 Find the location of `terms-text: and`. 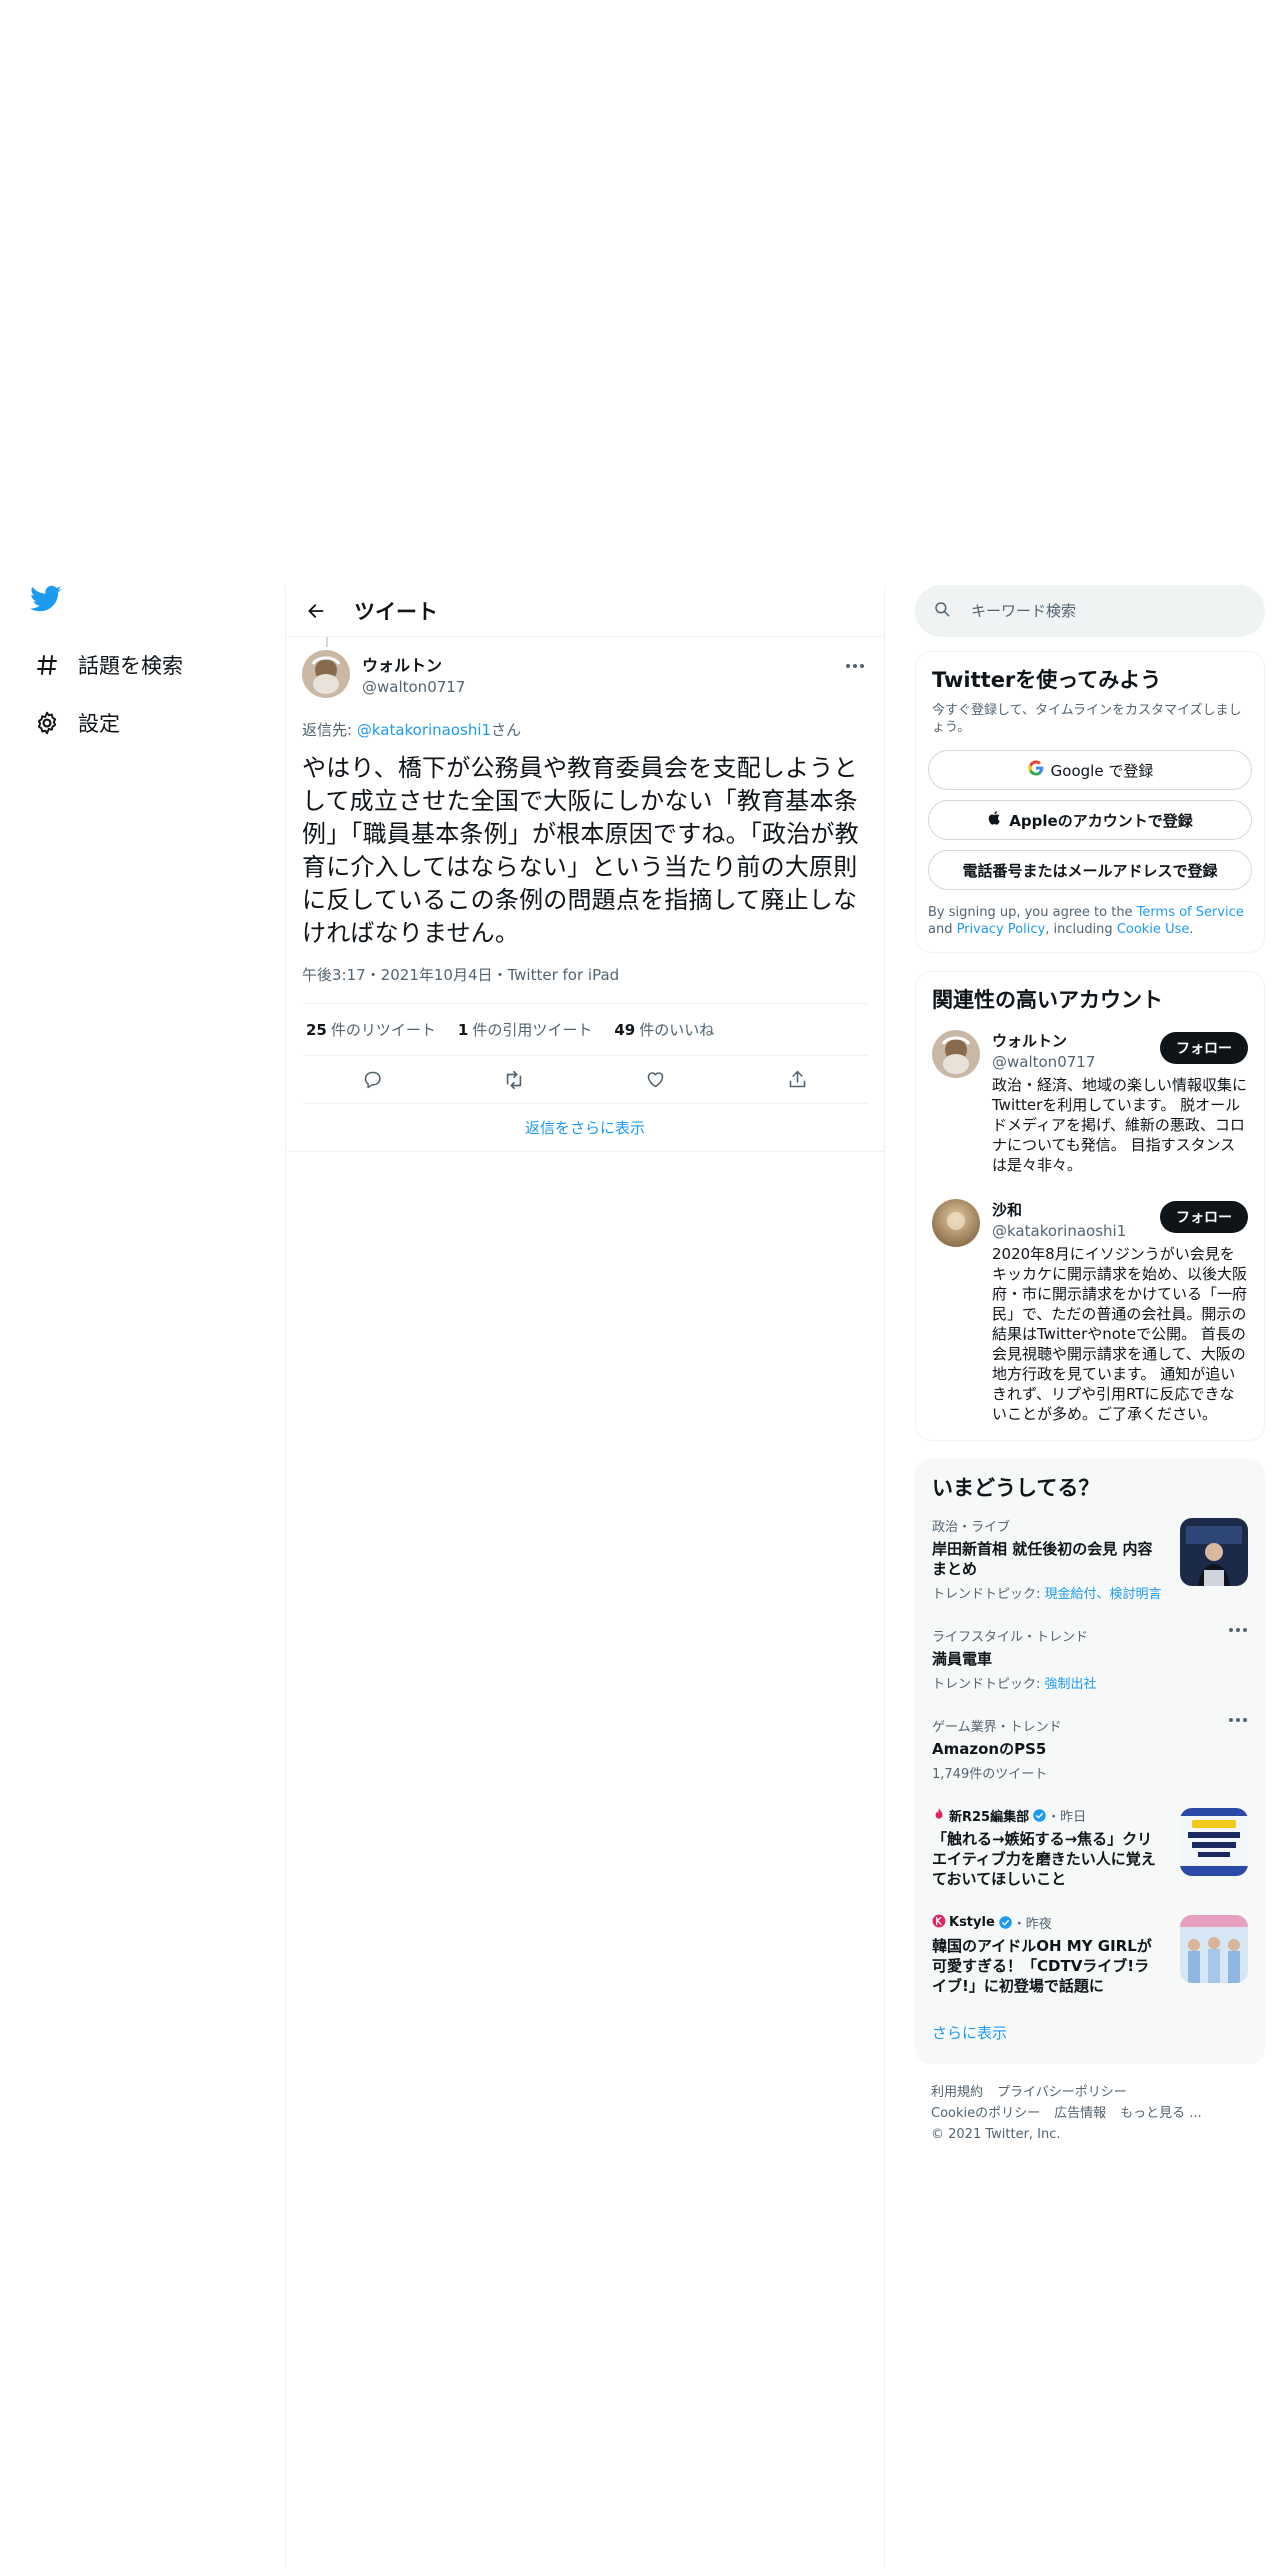

terms-text: and is located at coordinates (942, 929).